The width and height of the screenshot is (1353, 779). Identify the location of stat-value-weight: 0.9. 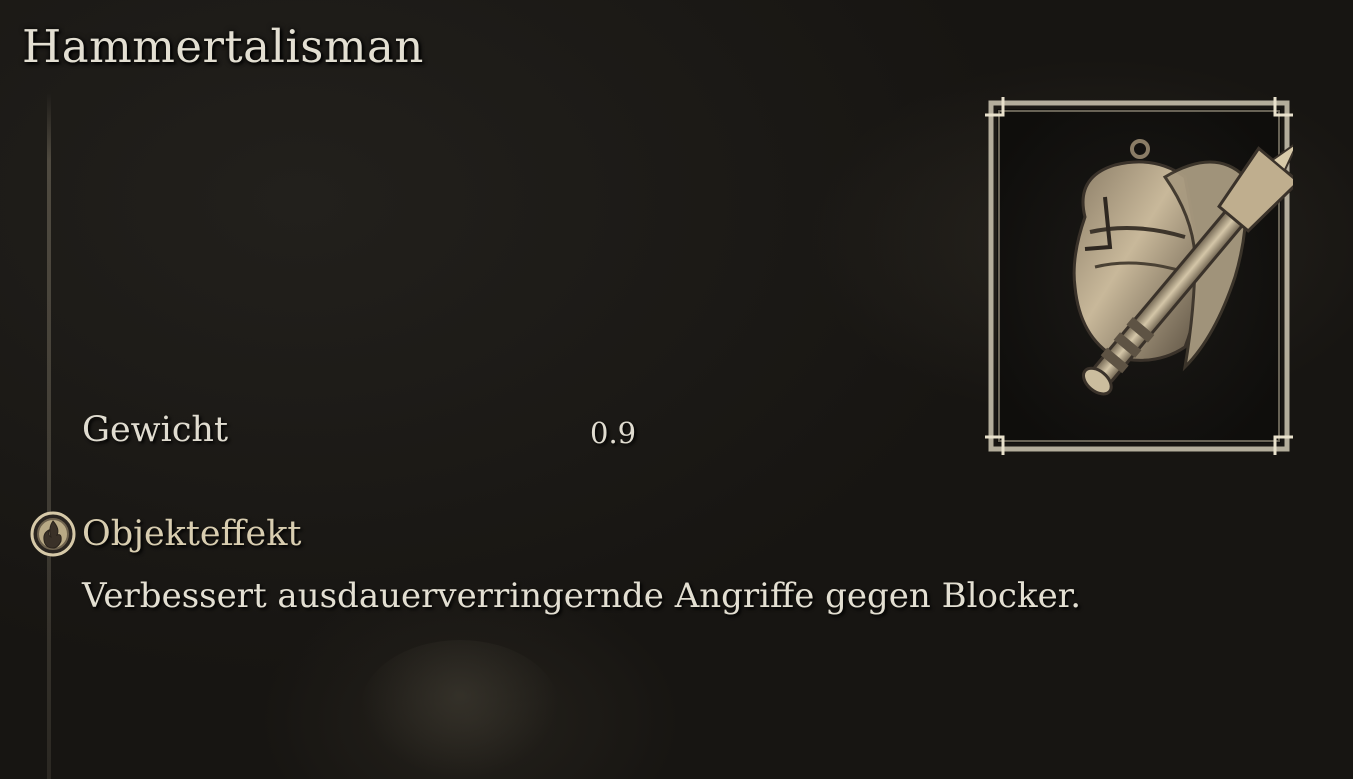
(613, 433).